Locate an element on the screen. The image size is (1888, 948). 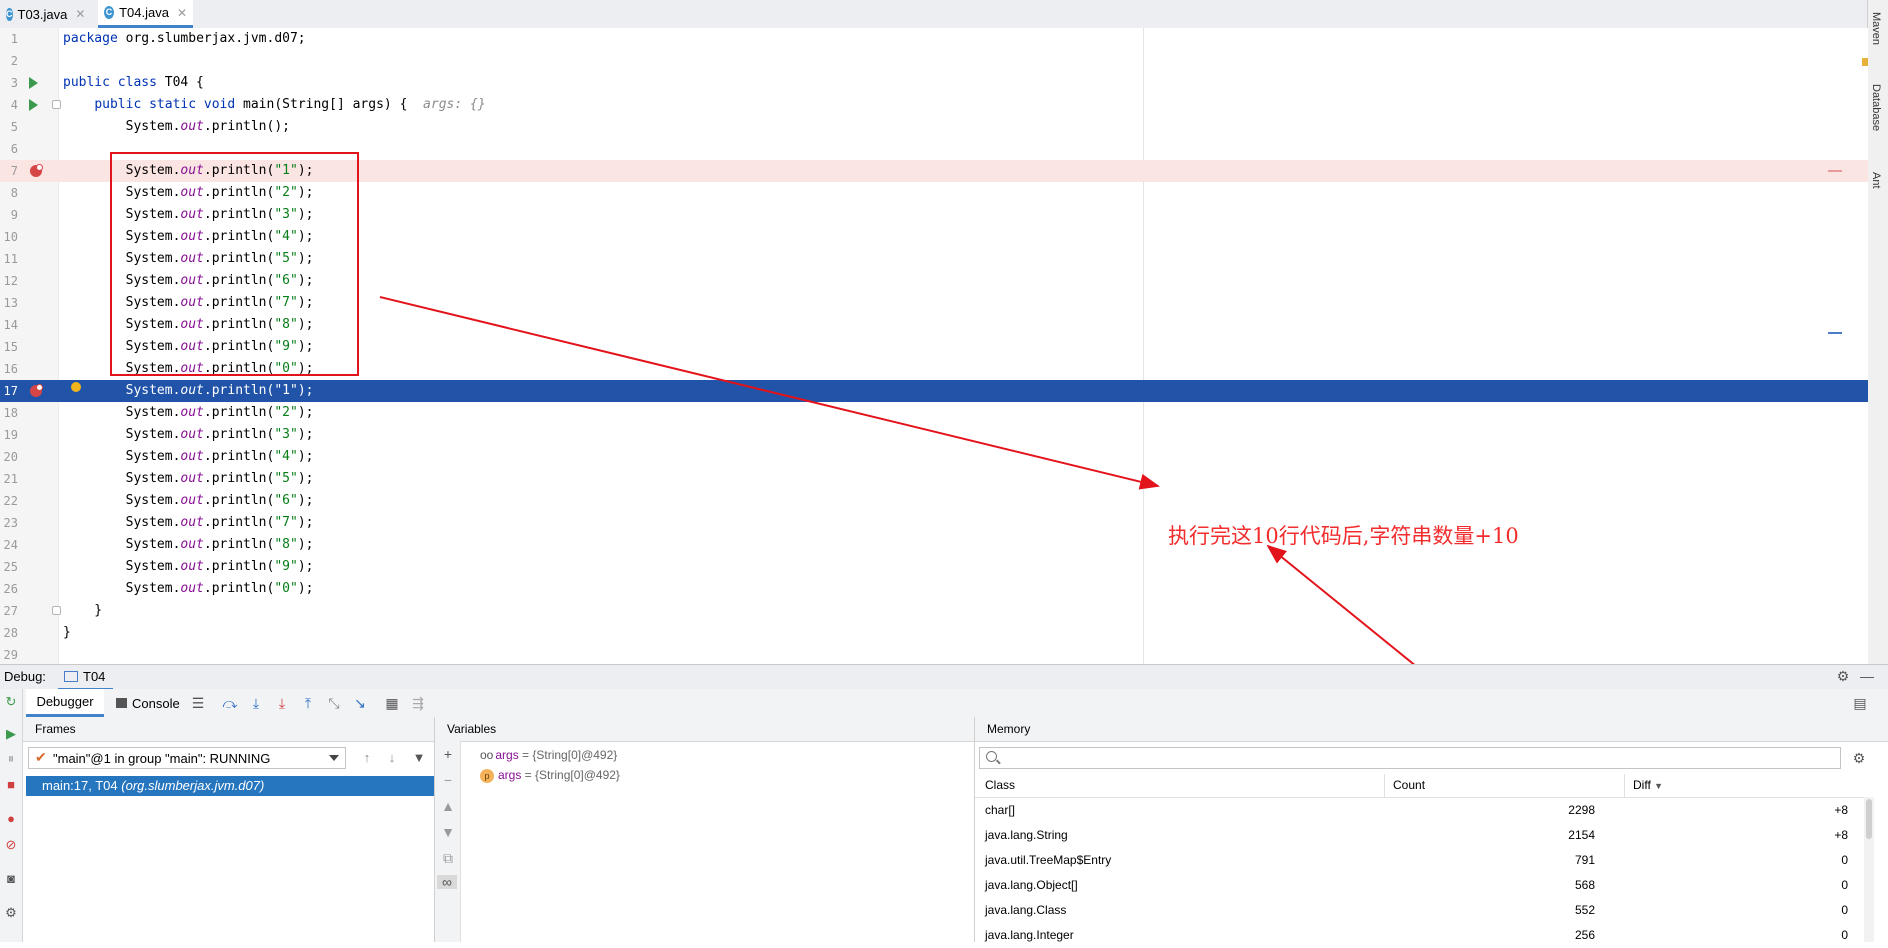
memory-diff-cell: +8 is located at coordinates (1841, 835).